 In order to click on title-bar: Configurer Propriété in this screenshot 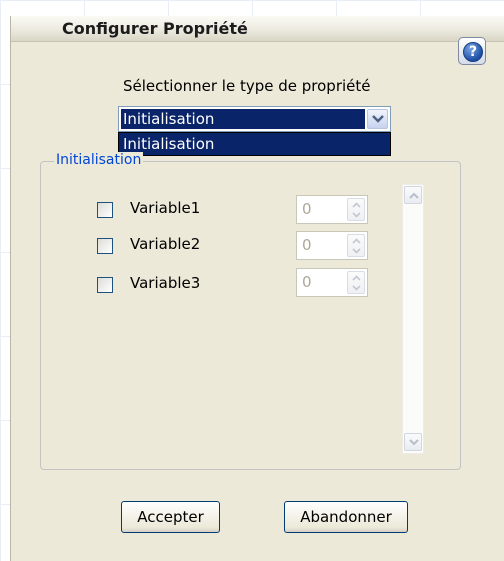, I will do `click(257, 29)`.